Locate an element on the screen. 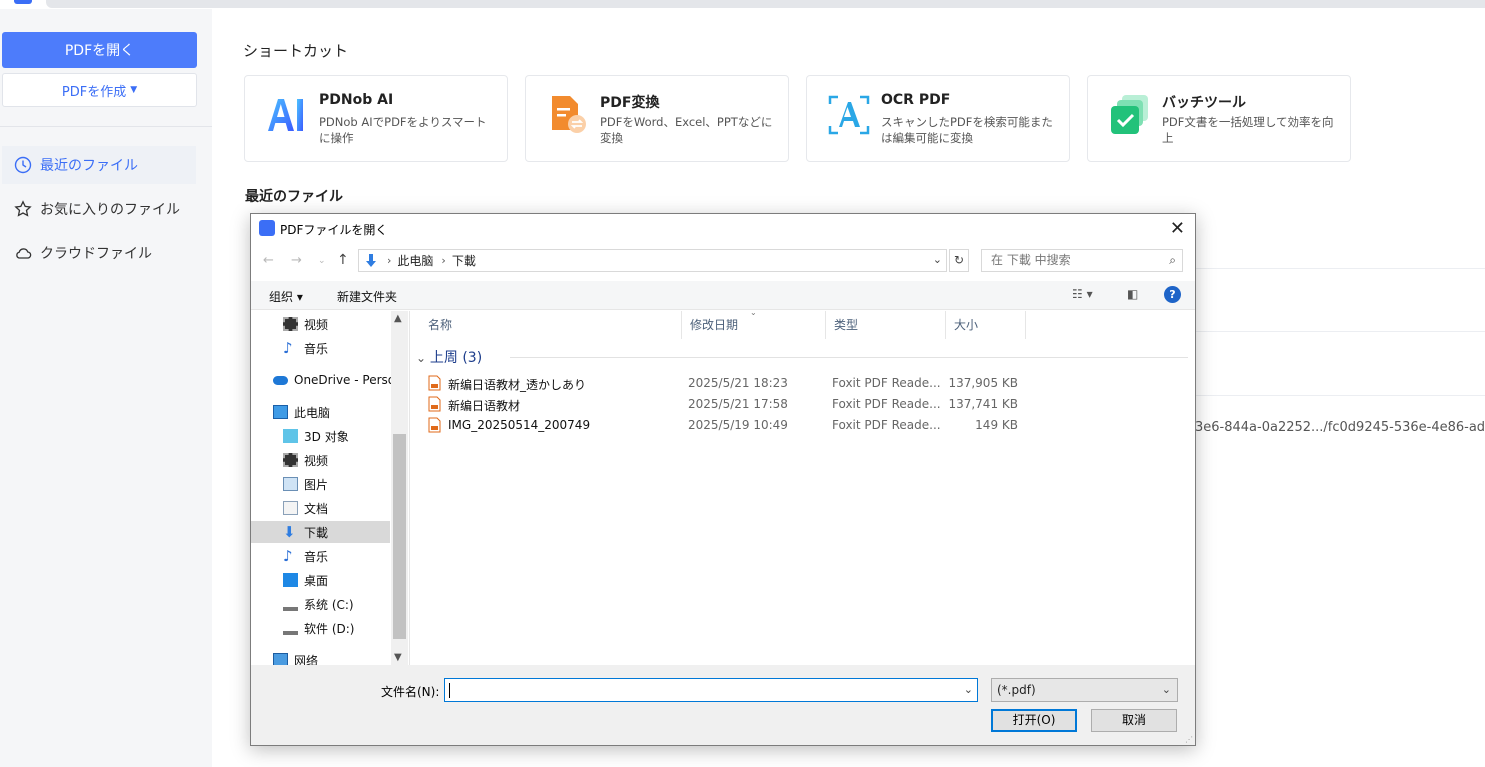 This screenshot has width=1485, height=767. group-label: 上周 (3) is located at coordinates (456, 358).